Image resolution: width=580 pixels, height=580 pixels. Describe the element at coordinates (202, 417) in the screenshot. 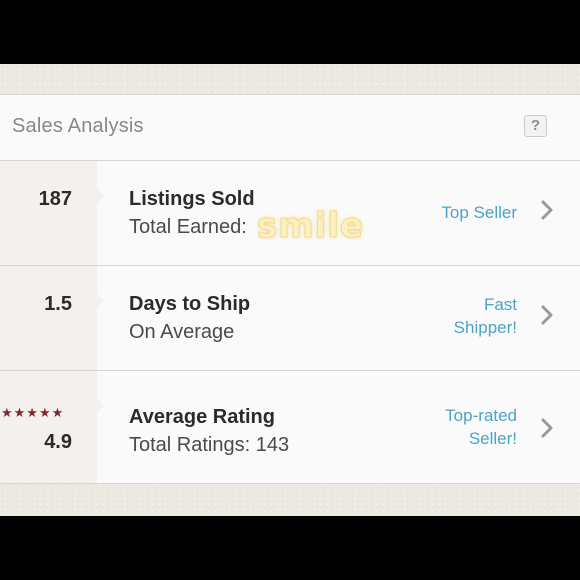

I see `row-title: Average Rating` at that location.